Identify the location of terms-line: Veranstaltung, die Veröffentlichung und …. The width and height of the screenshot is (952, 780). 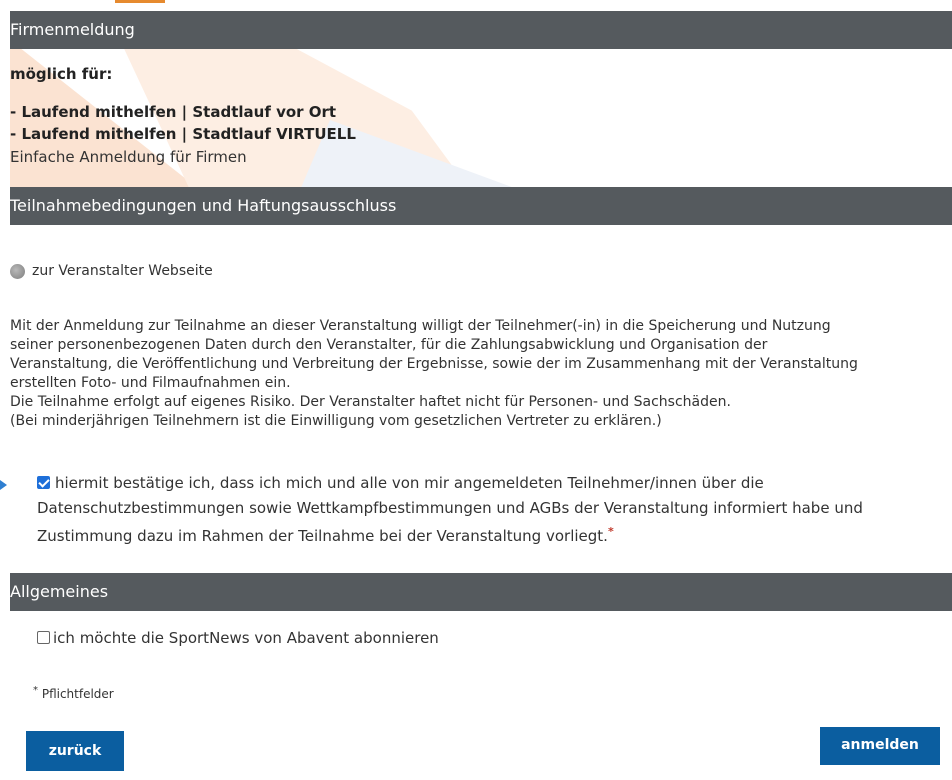
(434, 364).